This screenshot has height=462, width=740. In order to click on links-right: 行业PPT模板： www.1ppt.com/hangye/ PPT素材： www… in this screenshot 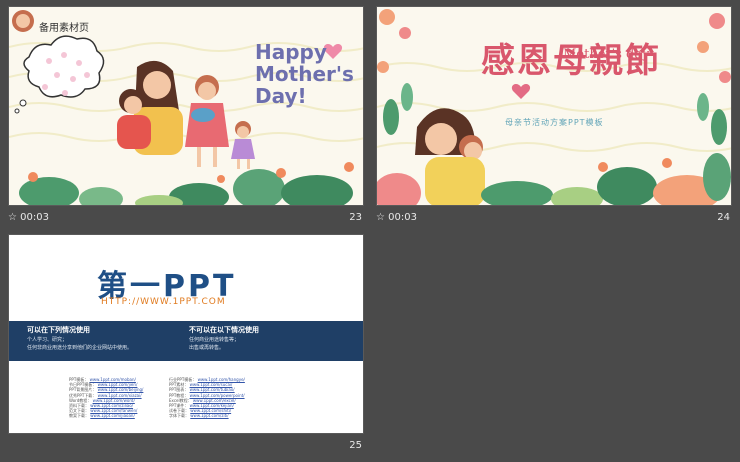, I will do `click(207, 398)`.